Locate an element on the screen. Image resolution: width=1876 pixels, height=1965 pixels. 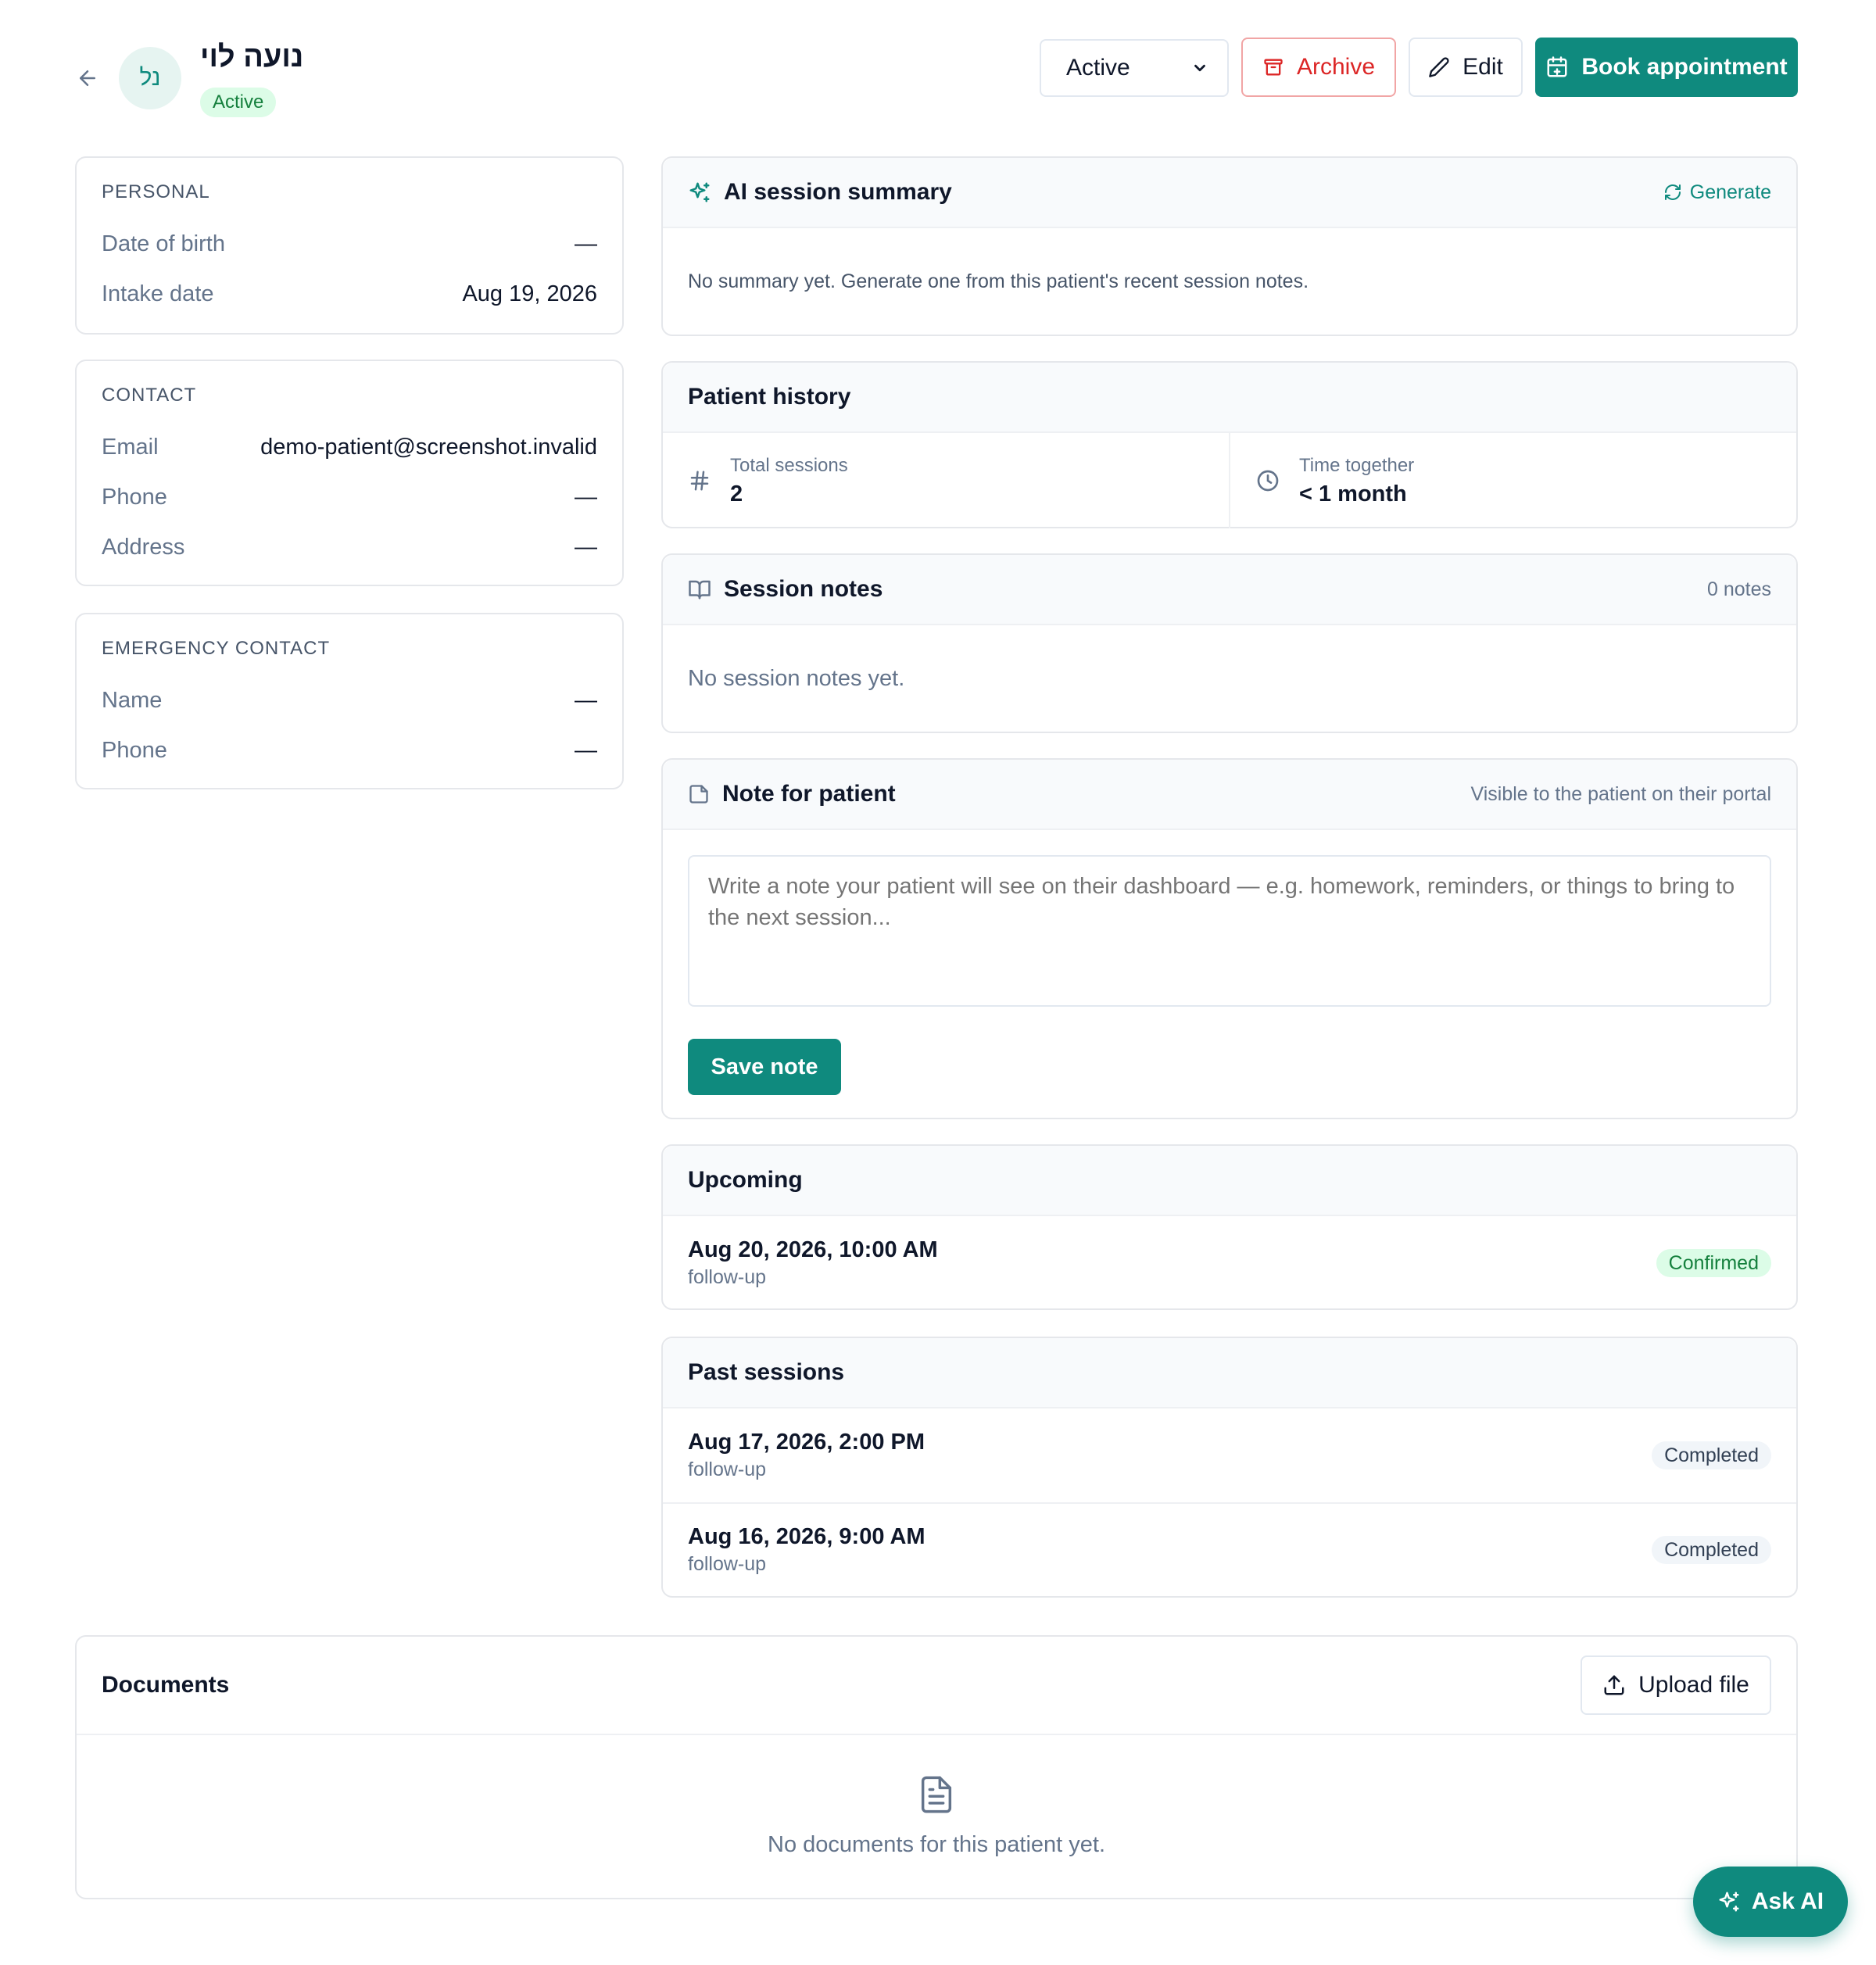
field-row: Date of birth — is located at coordinates (349, 244).